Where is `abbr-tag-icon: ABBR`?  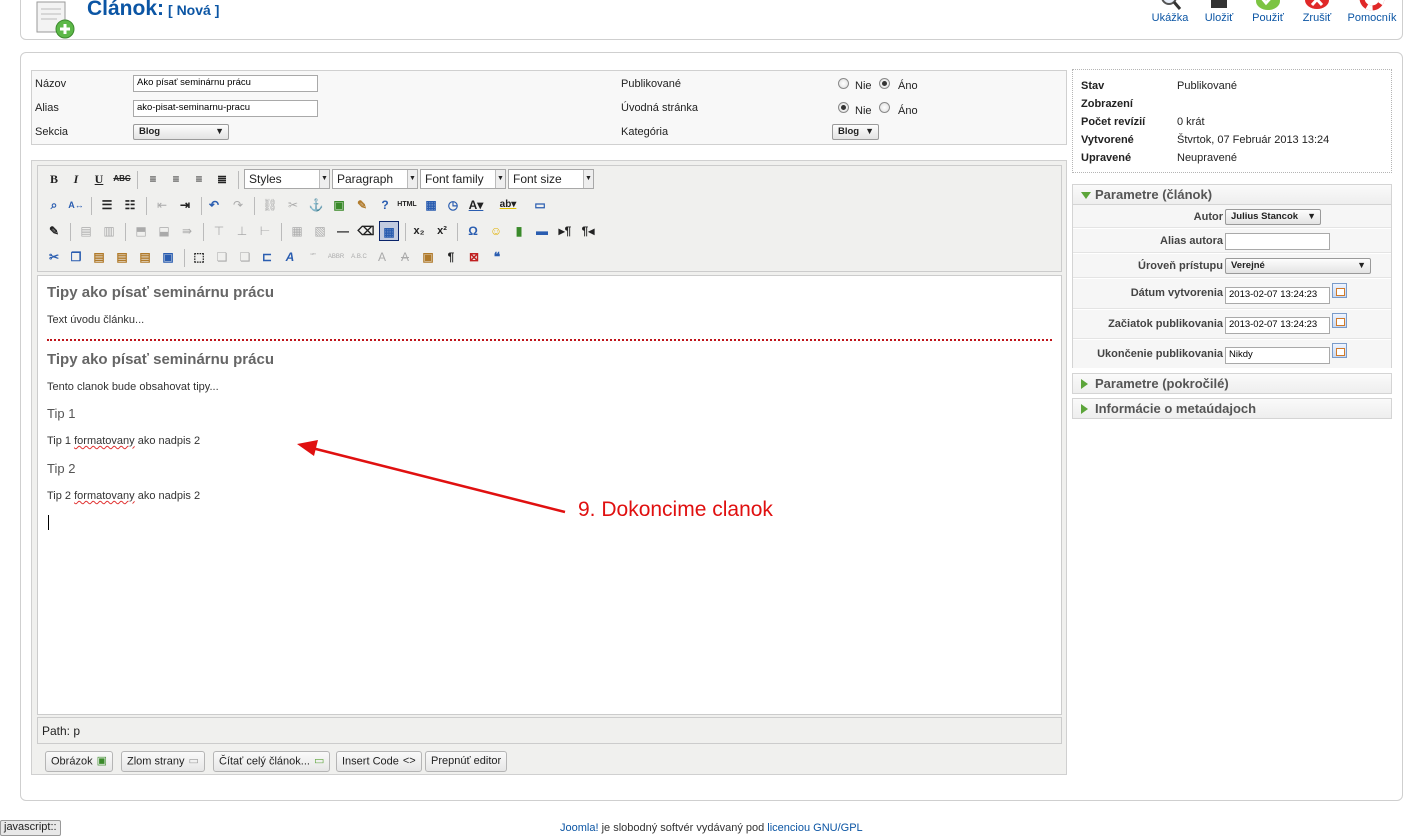 abbr-tag-icon: ABBR is located at coordinates (336, 257).